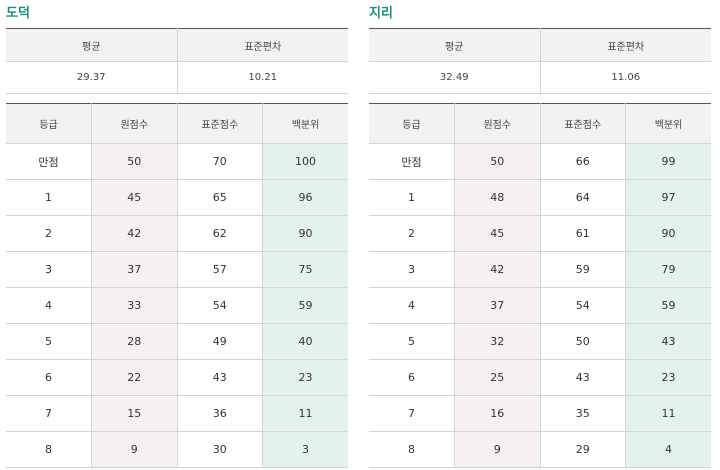  What do you see at coordinates (583, 233) in the screenshot?
I see `standard-score-cell: 61` at bounding box center [583, 233].